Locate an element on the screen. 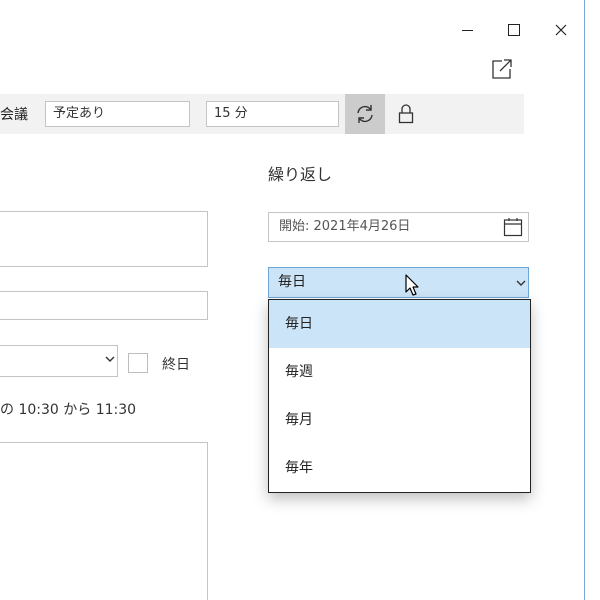 The height and width of the screenshot is (600, 600). close-button is located at coordinates (561, 30).